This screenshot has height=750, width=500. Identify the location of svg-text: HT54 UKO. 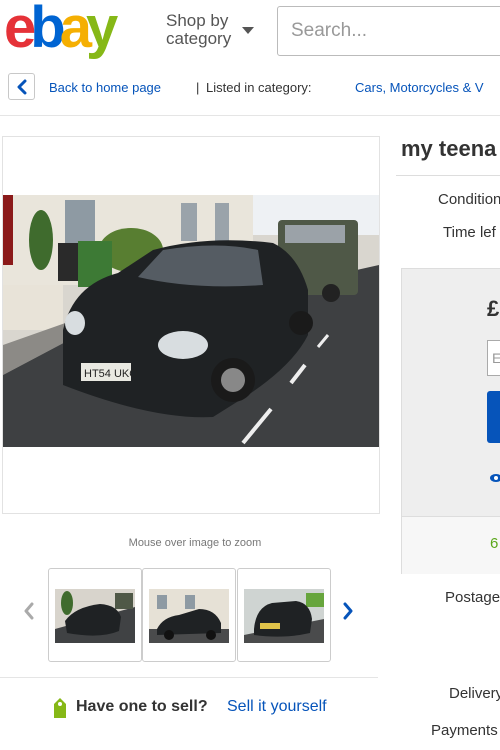
(111, 374).